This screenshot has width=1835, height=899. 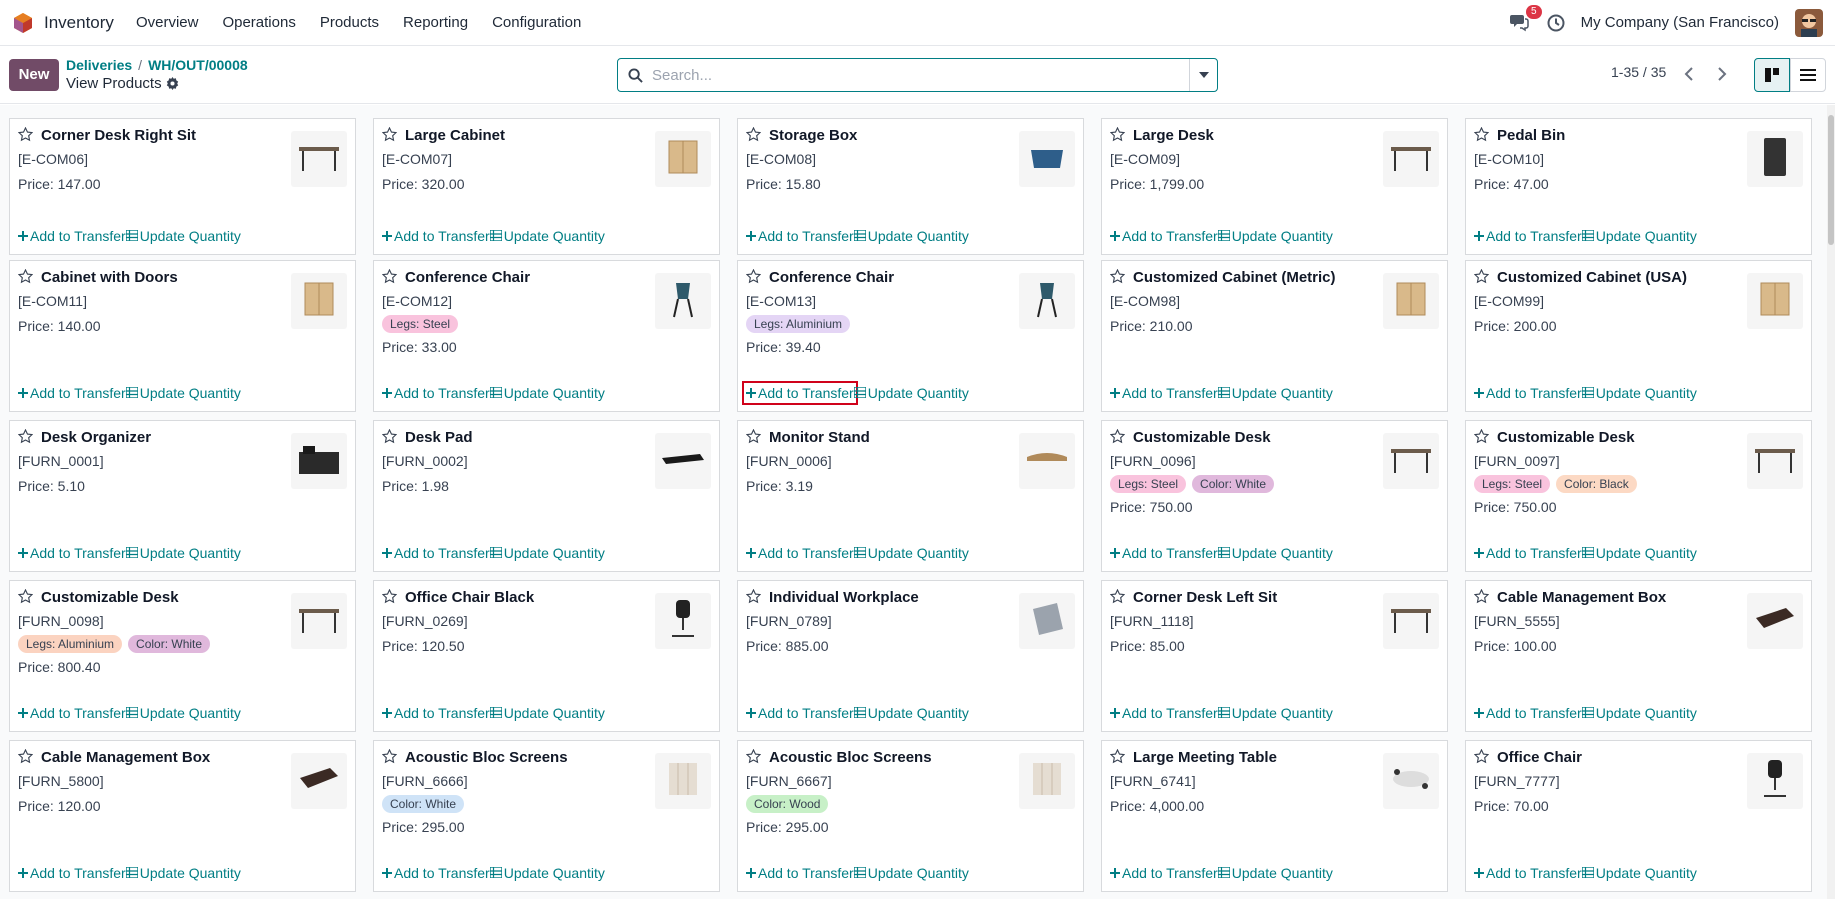 I want to click on app-name: Inventory, so click(x=79, y=23).